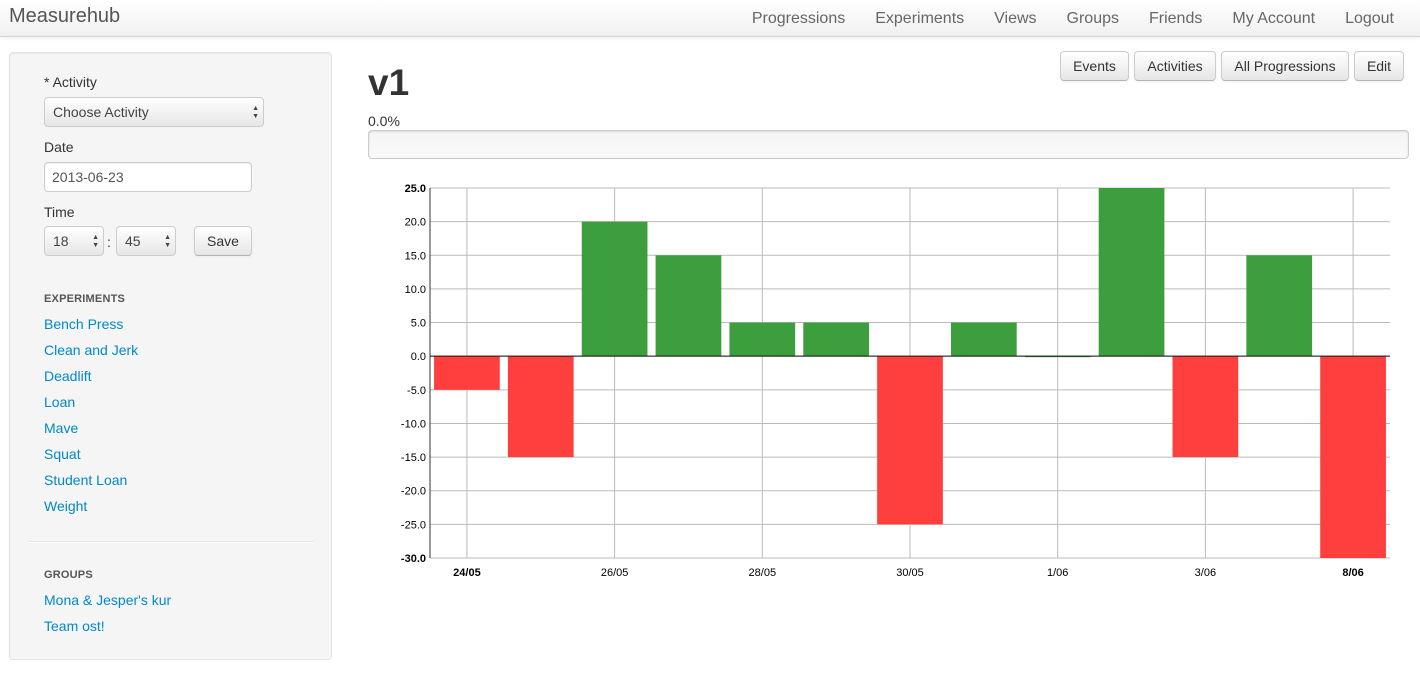 The height and width of the screenshot is (679, 1420). What do you see at coordinates (1094, 66) in the screenshot?
I see `events-button: Events` at bounding box center [1094, 66].